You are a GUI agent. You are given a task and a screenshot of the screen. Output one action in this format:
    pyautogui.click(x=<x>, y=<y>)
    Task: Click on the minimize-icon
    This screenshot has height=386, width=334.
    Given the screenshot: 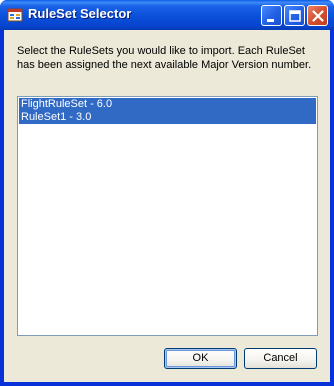 What is the action you would take?
    pyautogui.click(x=270, y=20)
    